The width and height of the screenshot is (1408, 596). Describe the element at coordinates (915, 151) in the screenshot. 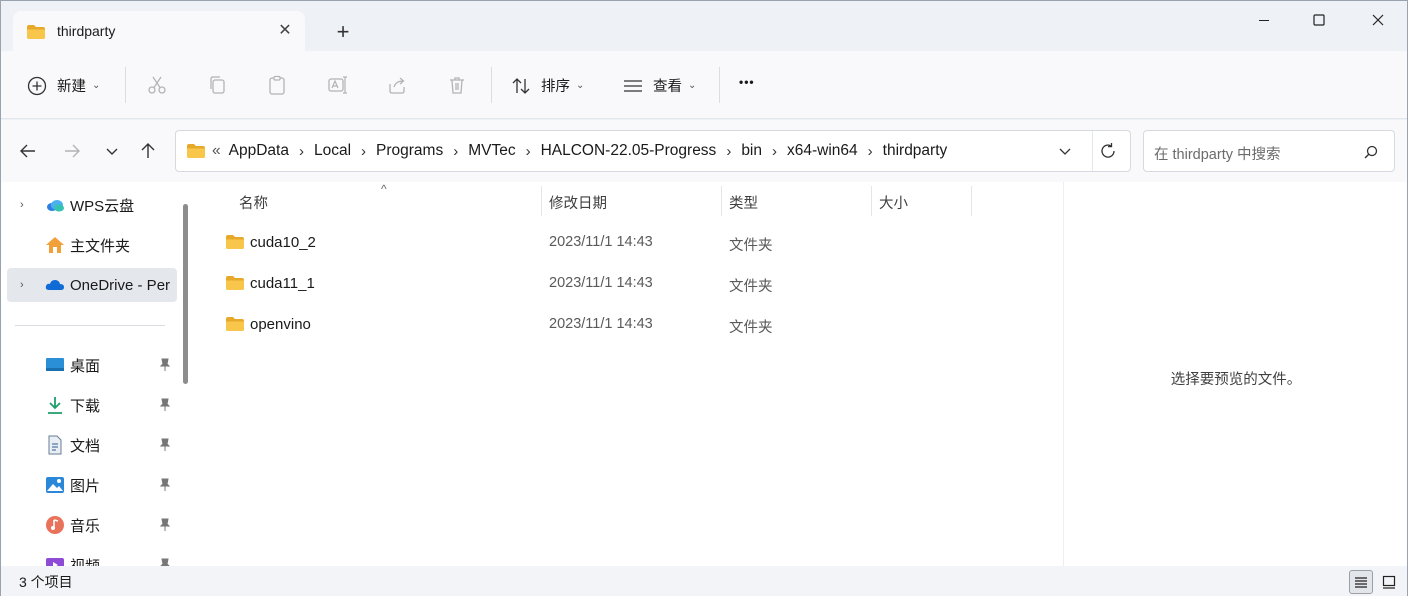

I see `breadcrumb-thirdparty: thirdparty` at that location.